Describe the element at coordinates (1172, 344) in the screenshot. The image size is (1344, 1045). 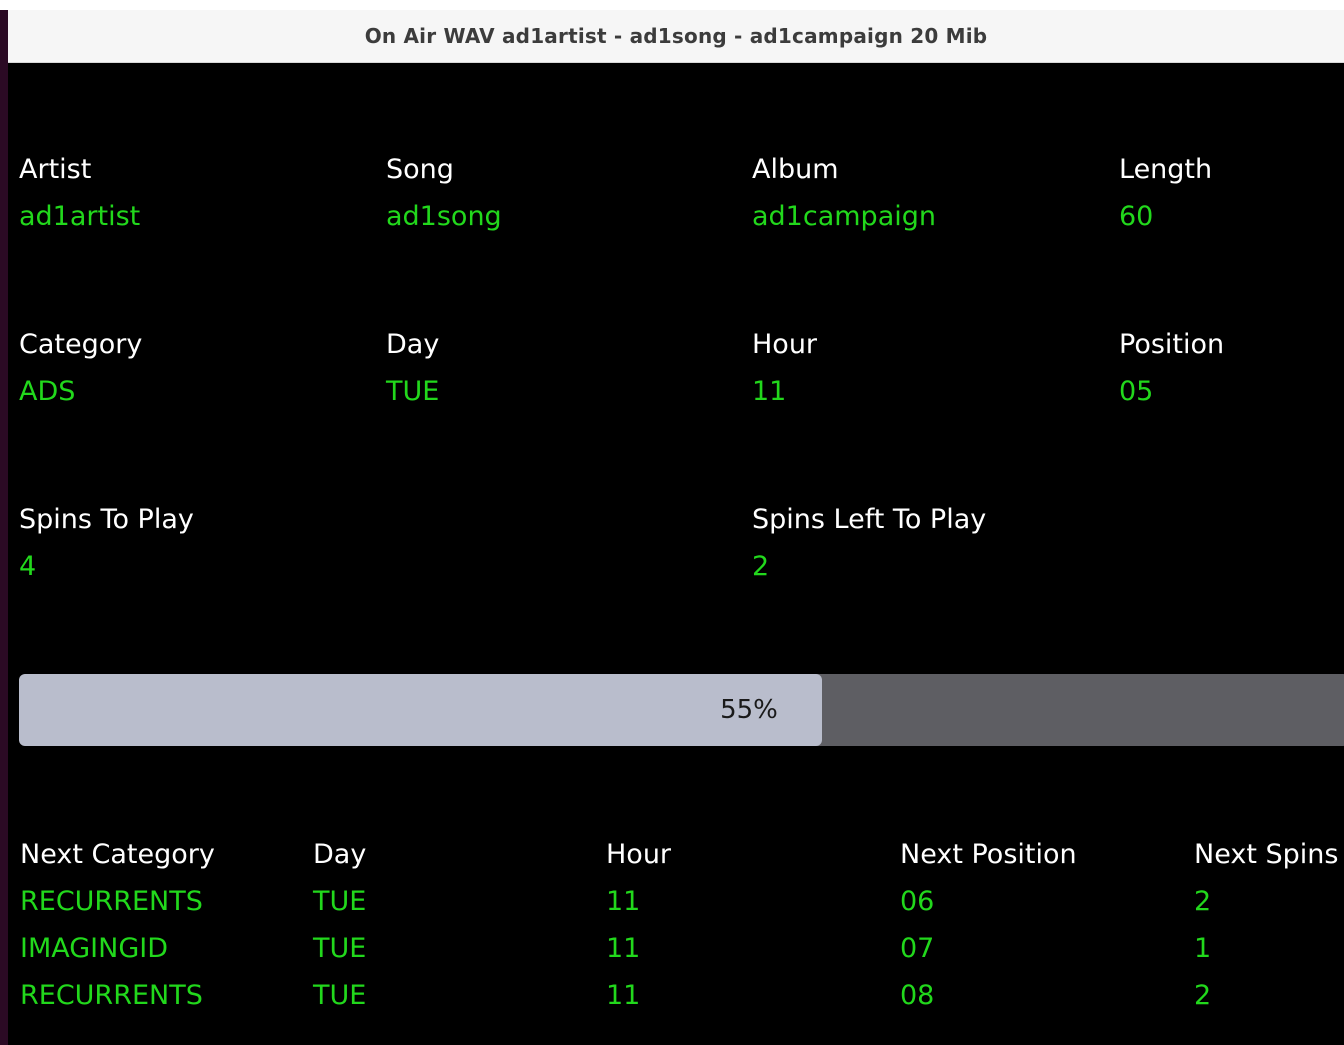
I see `position-label: Position` at that location.